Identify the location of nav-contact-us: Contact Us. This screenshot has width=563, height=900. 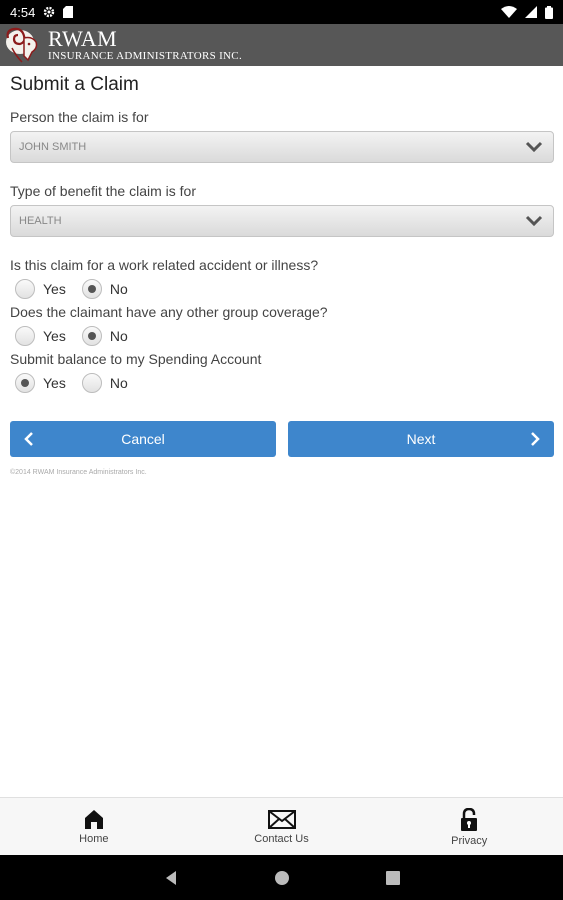
(282, 826).